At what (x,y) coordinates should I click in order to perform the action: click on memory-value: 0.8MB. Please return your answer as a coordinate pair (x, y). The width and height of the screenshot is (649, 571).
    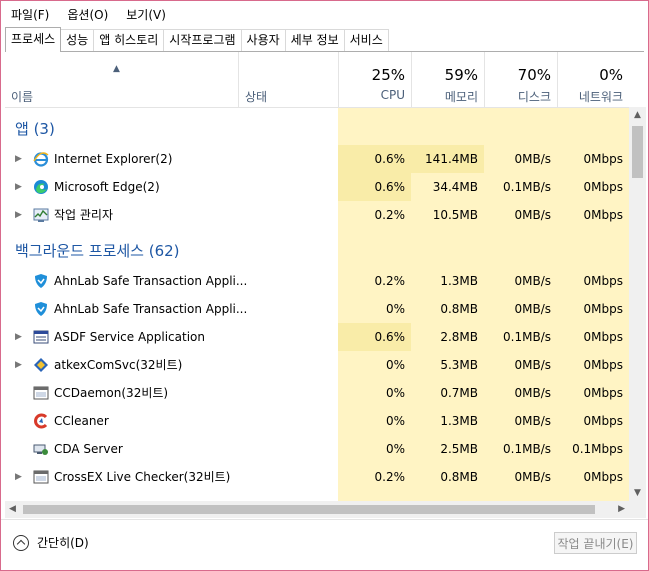
    Looking at the image, I should click on (459, 477).